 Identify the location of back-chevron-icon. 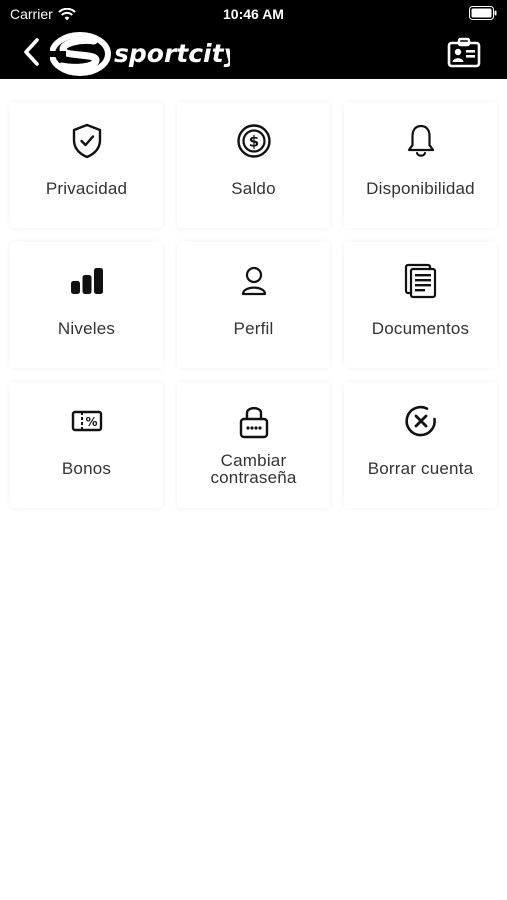
(32, 52).